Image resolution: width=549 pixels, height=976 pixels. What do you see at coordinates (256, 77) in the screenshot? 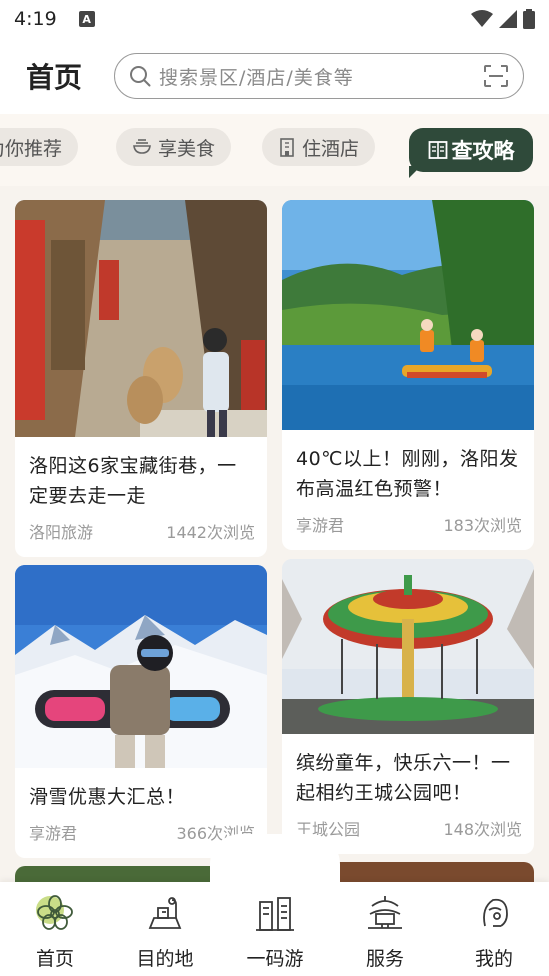
I see `search-placeholder: 搜索景区/酒店/美食等` at bounding box center [256, 77].